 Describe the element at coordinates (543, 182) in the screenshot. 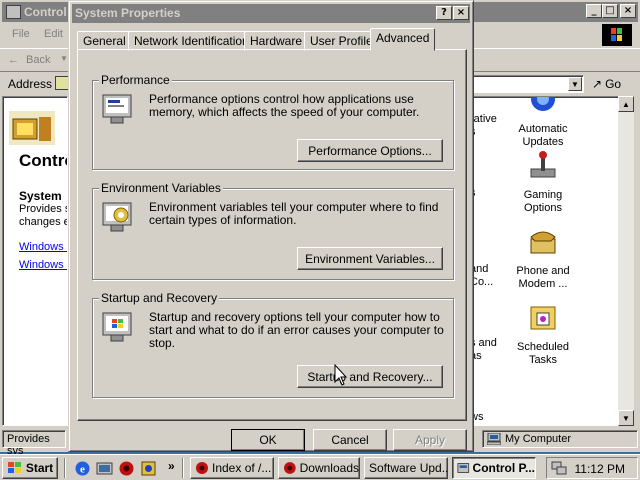

I see `gaming-options-item: Gaming Options` at that location.